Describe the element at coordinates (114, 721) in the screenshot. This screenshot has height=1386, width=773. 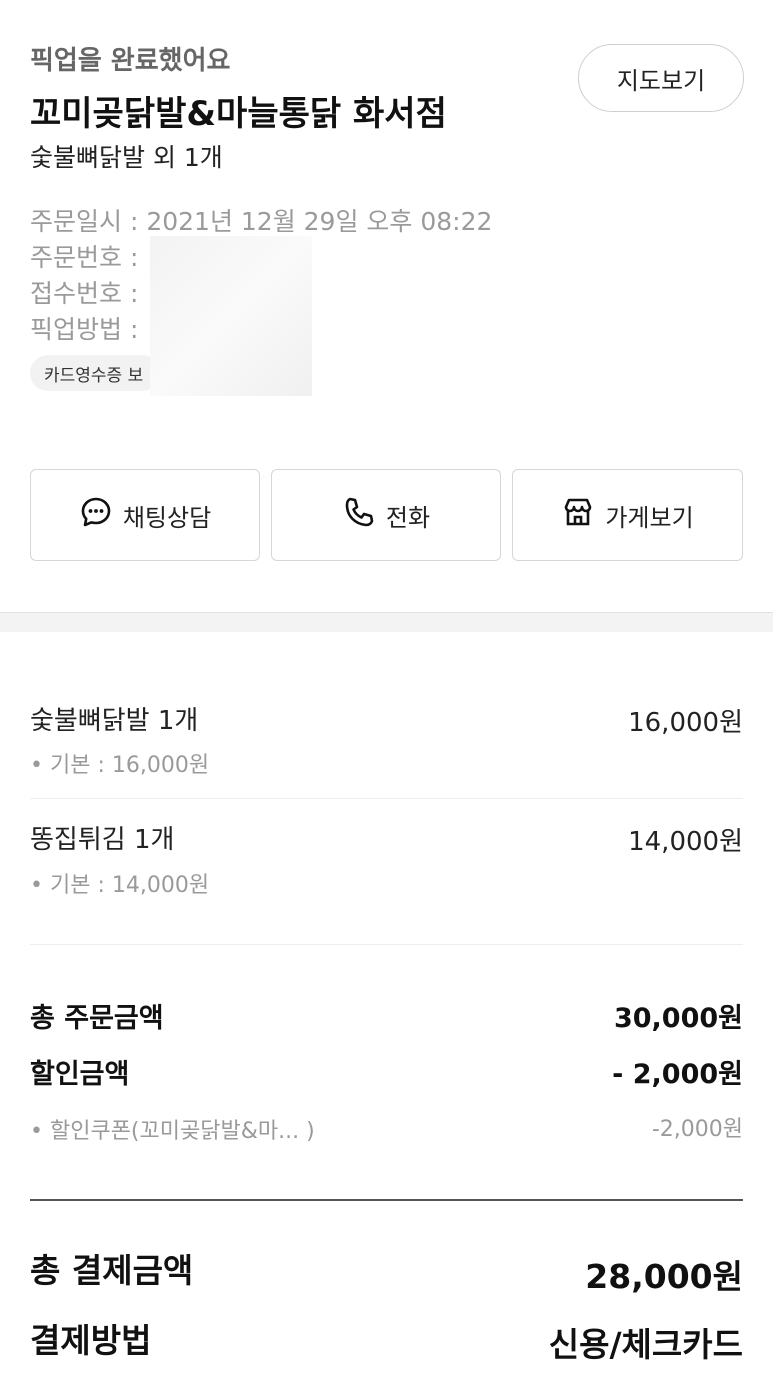
I see `item-name: 숯불뼈닭발 1개` at that location.